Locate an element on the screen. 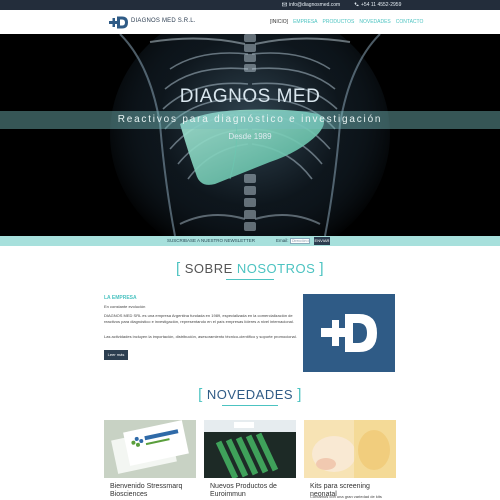 This screenshot has height=500, width=500. hero-title: DIAGNOS MED is located at coordinates (250, 97).